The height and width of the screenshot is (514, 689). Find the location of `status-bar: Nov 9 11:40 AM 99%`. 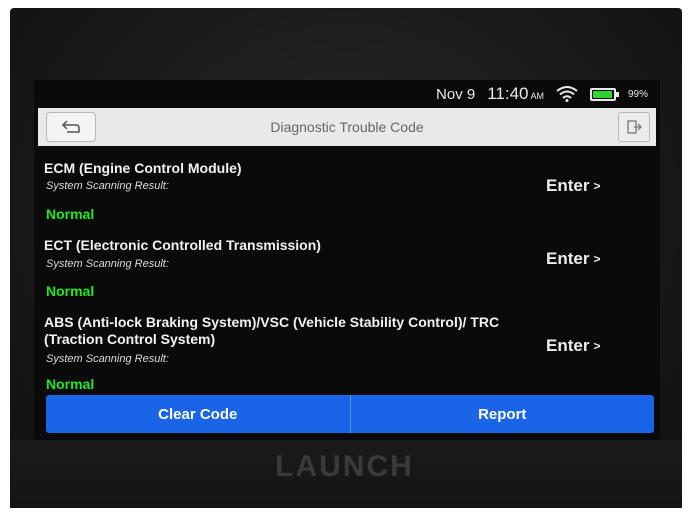

status-bar: Nov 9 11:40 AM 99% is located at coordinates (347, 94).